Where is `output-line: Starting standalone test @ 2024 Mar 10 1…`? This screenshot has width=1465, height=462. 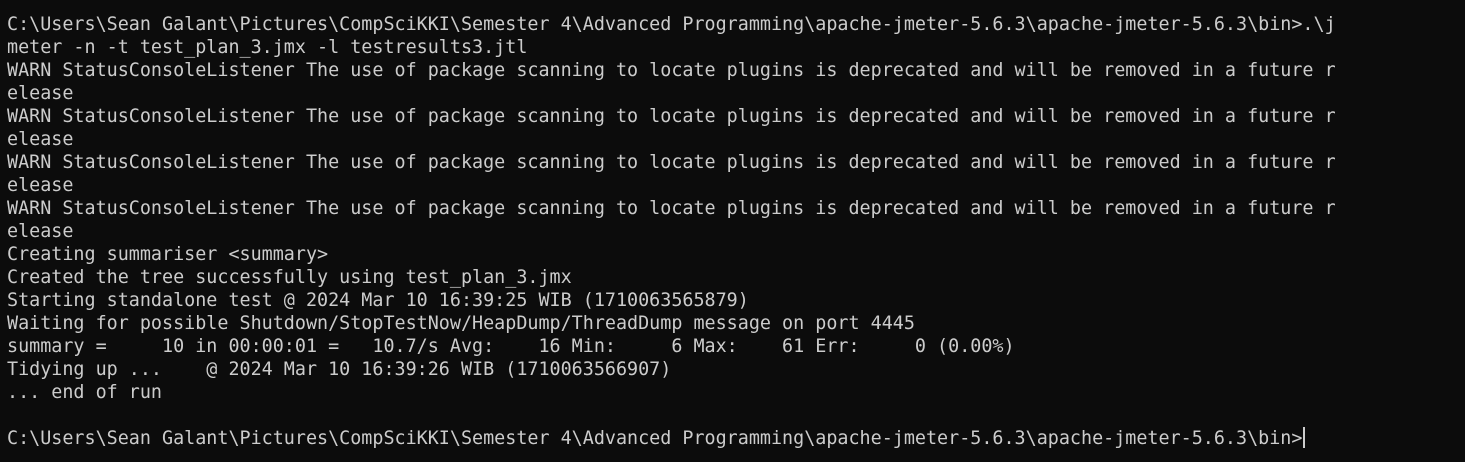 output-line: Starting standalone test @ 2024 Mar 10 1… is located at coordinates (378, 300).